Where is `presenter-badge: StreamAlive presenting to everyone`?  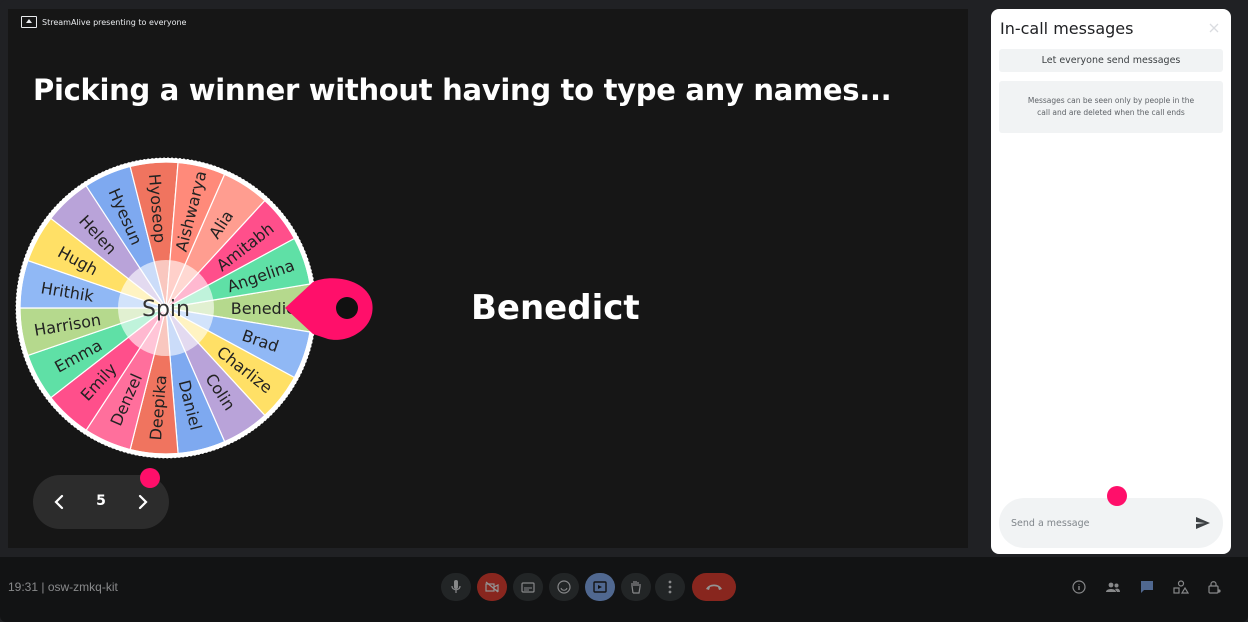 presenter-badge: StreamAlive presenting to everyone is located at coordinates (103, 22).